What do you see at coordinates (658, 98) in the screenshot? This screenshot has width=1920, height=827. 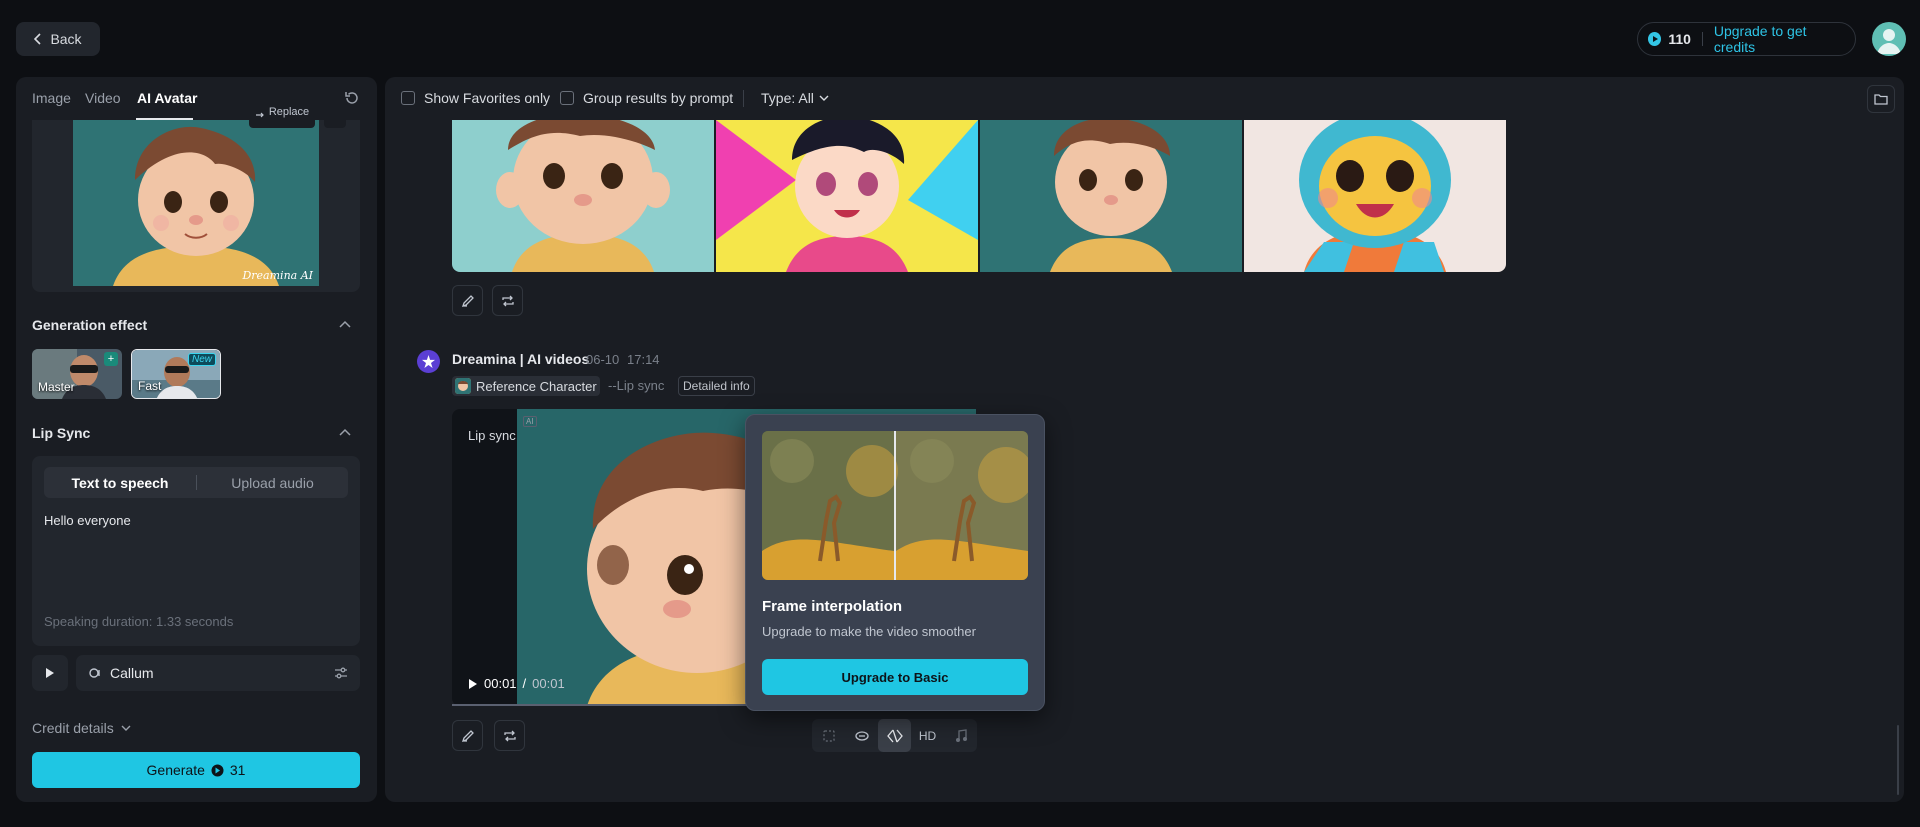 I see `group-by-prompt-label: Group results by prompt` at bounding box center [658, 98].